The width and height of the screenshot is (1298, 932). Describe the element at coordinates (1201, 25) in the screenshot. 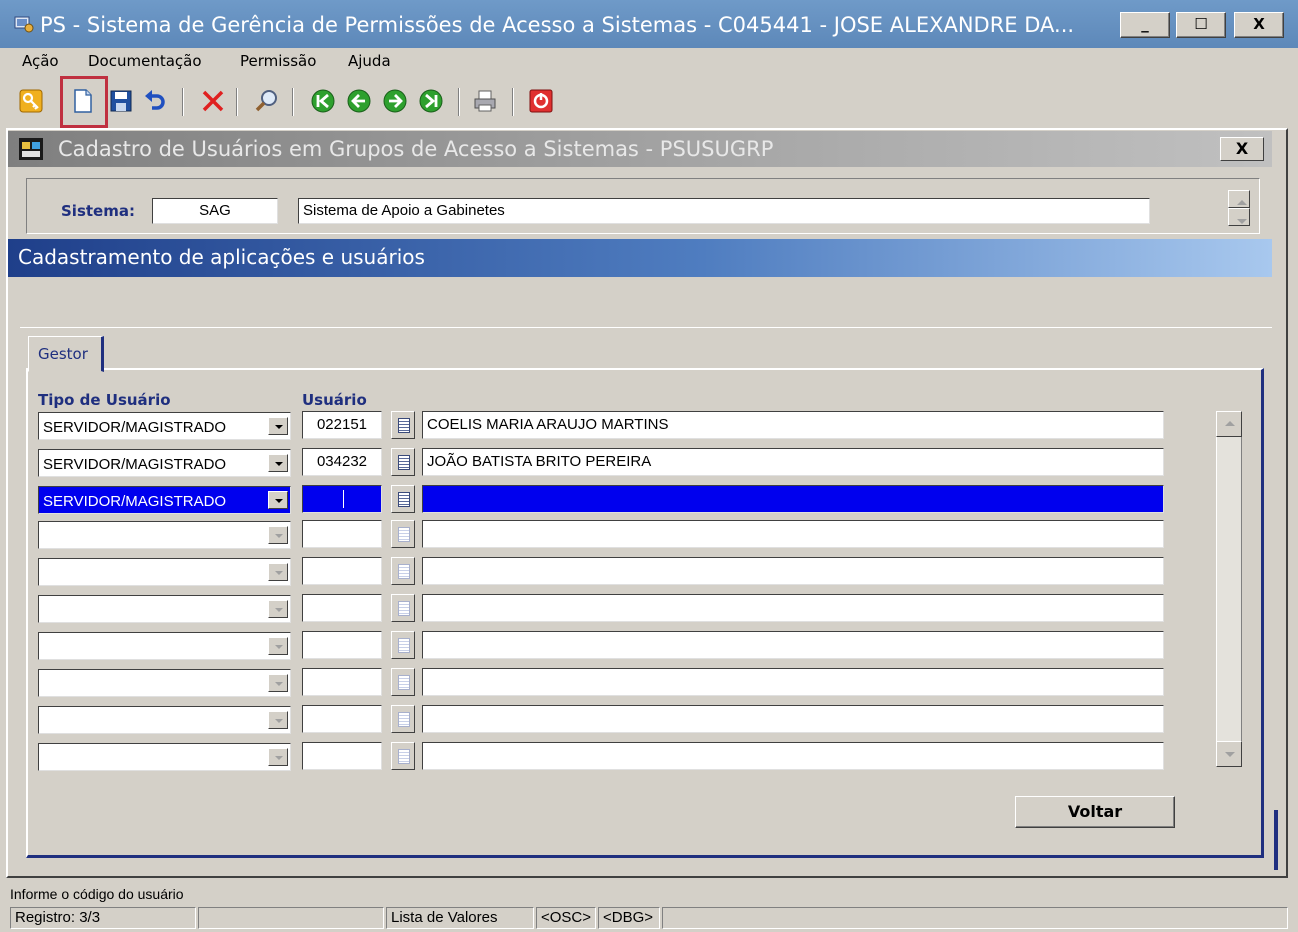

I see `maximize-button: ☐` at that location.